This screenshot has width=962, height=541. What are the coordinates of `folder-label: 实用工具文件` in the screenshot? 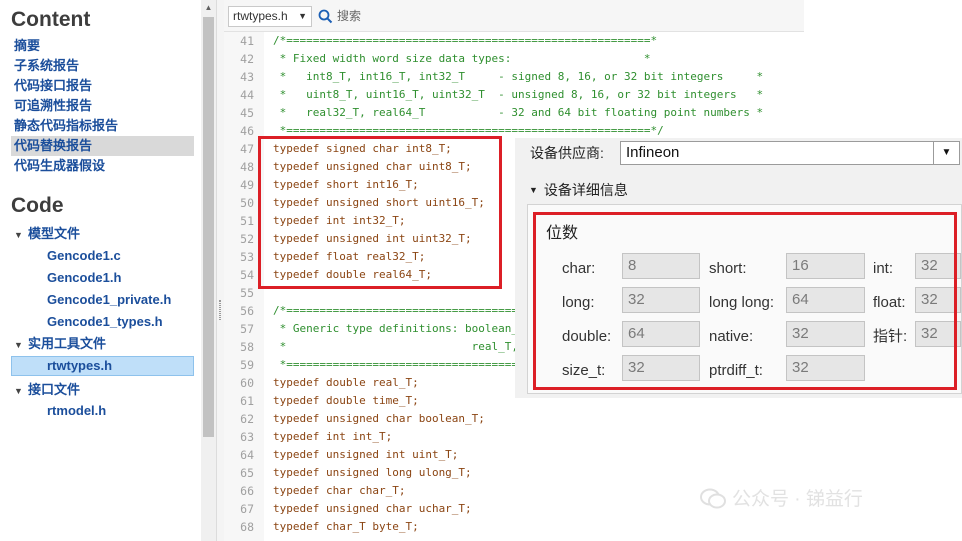 It's located at (67, 343).